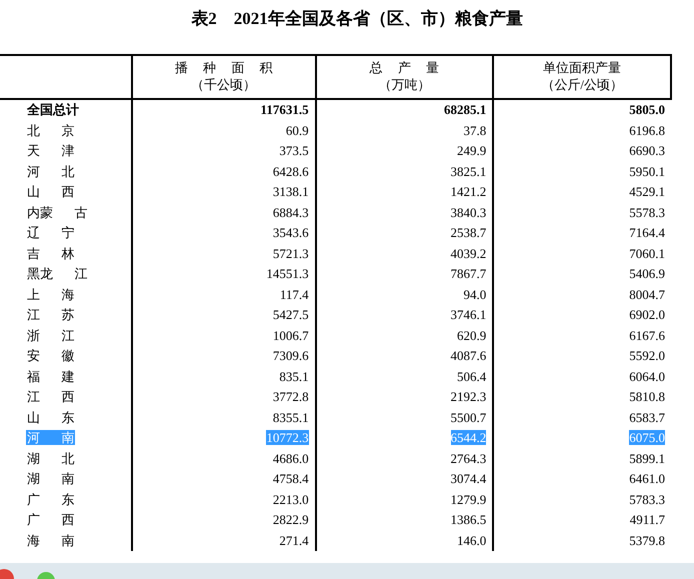 This screenshot has width=694, height=579. What do you see at coordinates (287, 438) in the screenshot?
I see `table-cell: 10772.3` at bounding box center [287, 438].